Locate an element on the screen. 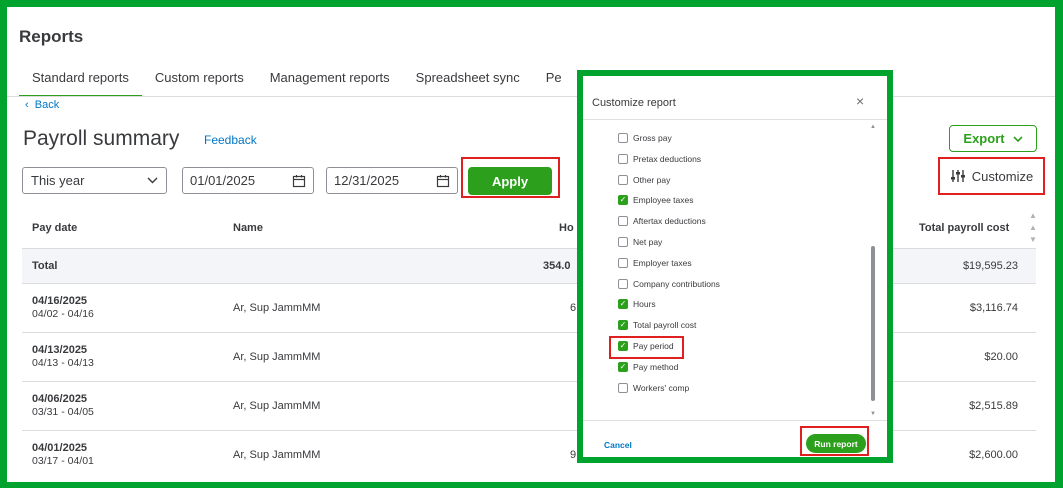  tabs-divider is located at coordinates (531, 96).